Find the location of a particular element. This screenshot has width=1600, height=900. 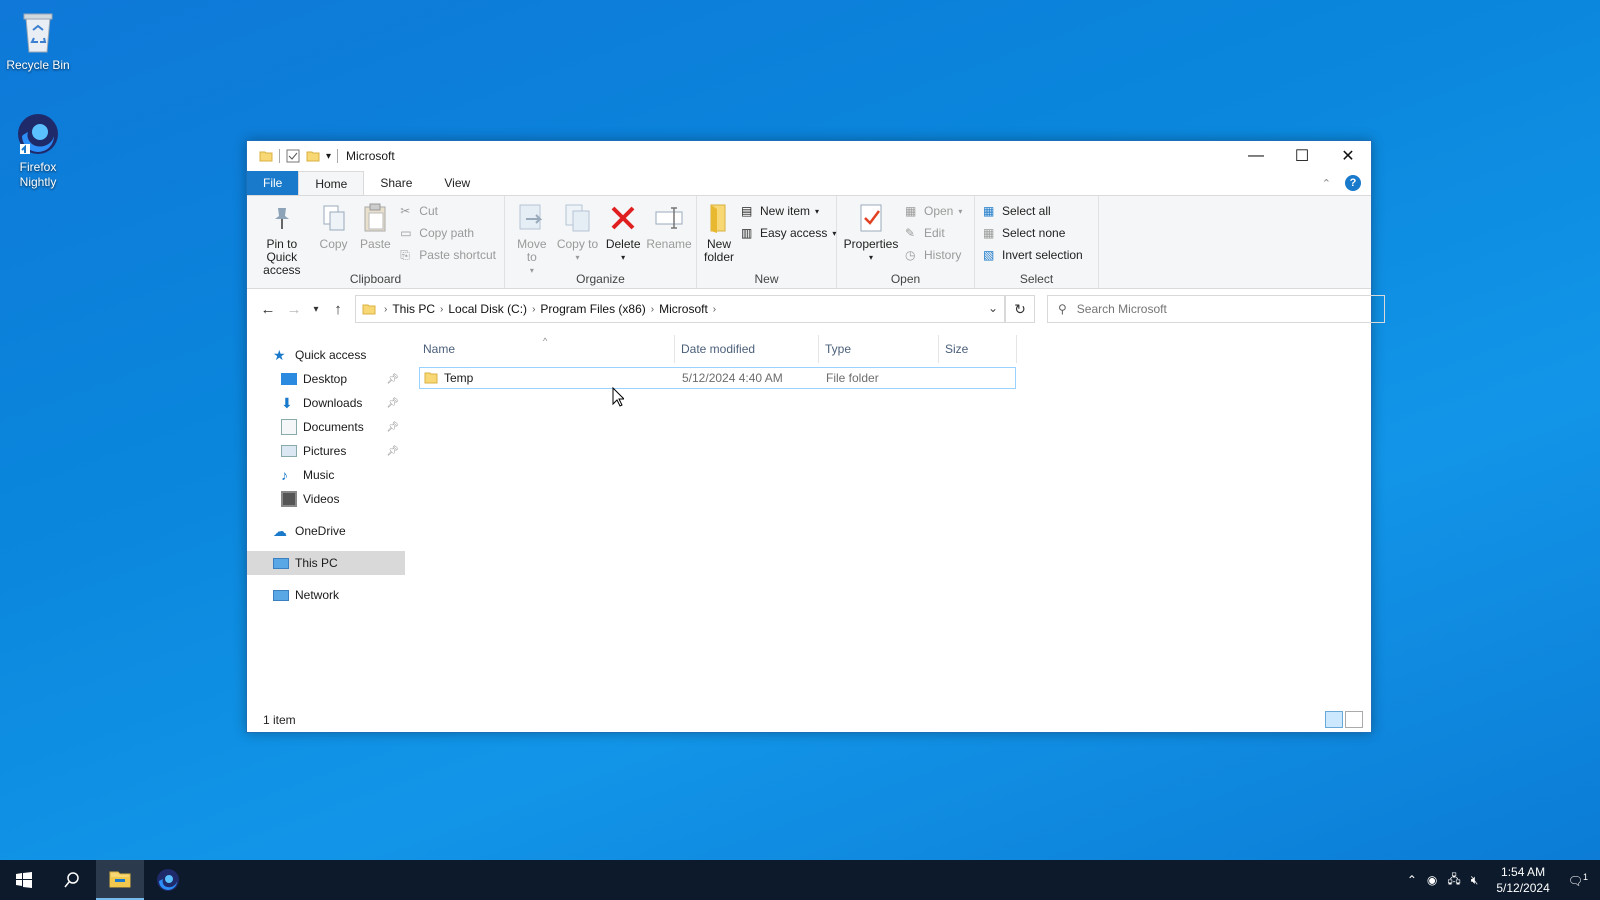

forward-button: → is located at coordinates (294, 309).